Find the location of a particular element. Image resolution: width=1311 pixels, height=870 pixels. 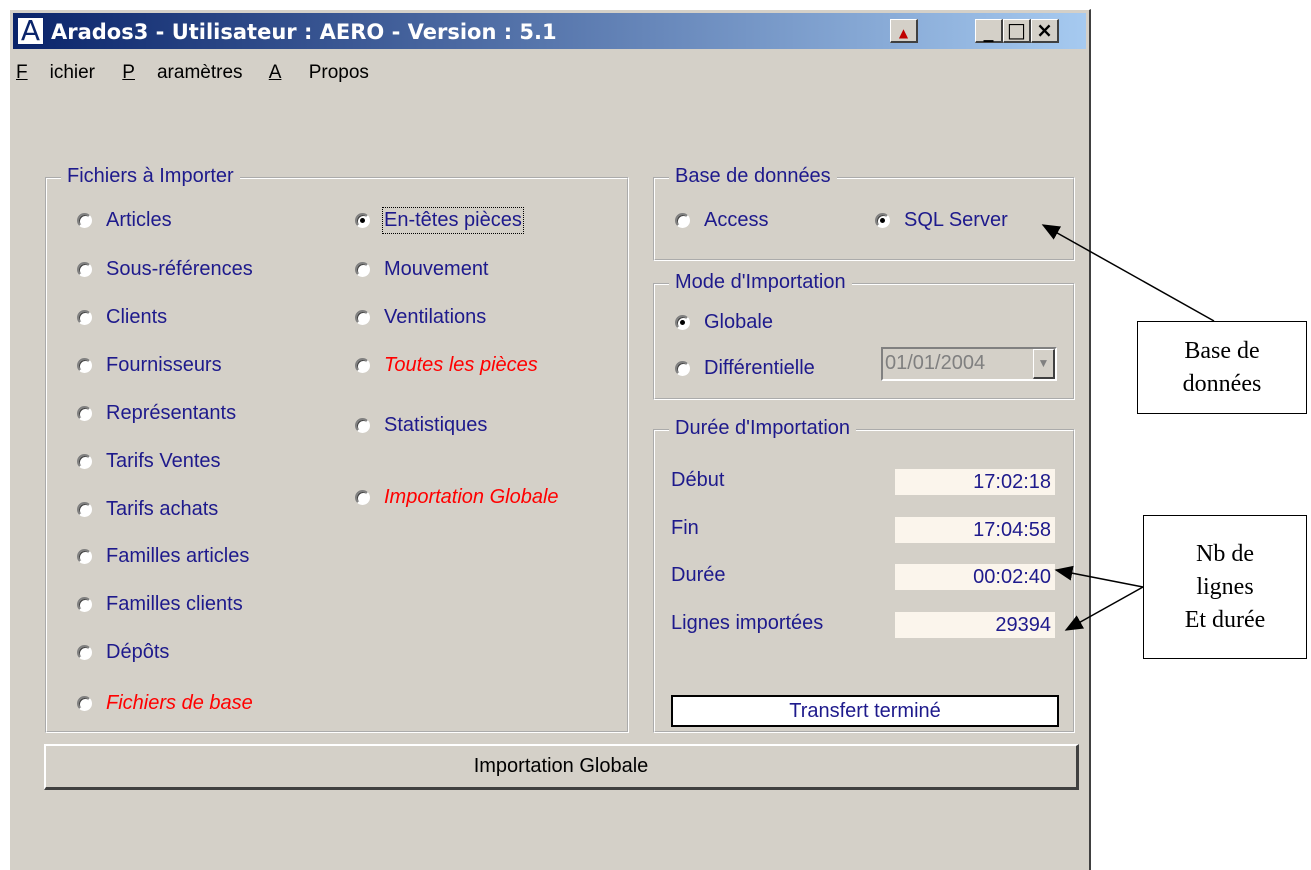

arrow-db is located at coordinates (1128, 273).